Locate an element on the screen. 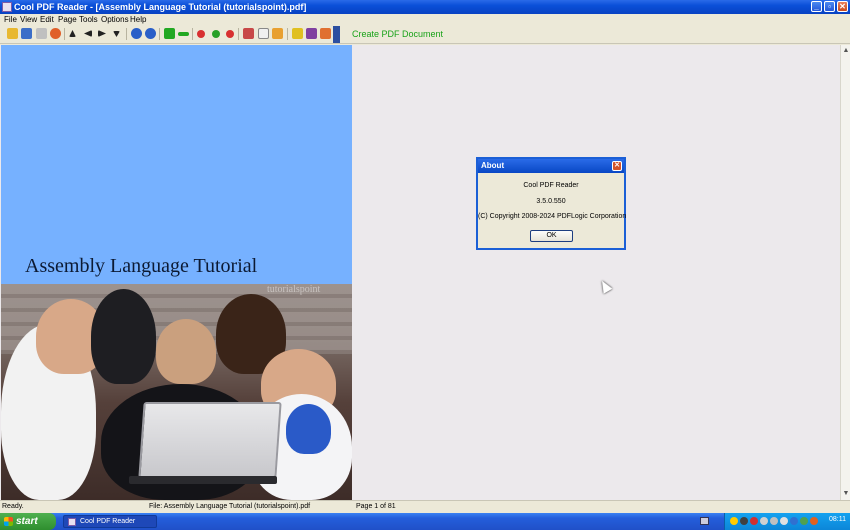  close-button: ✕ is located at coordinates (842, 6).